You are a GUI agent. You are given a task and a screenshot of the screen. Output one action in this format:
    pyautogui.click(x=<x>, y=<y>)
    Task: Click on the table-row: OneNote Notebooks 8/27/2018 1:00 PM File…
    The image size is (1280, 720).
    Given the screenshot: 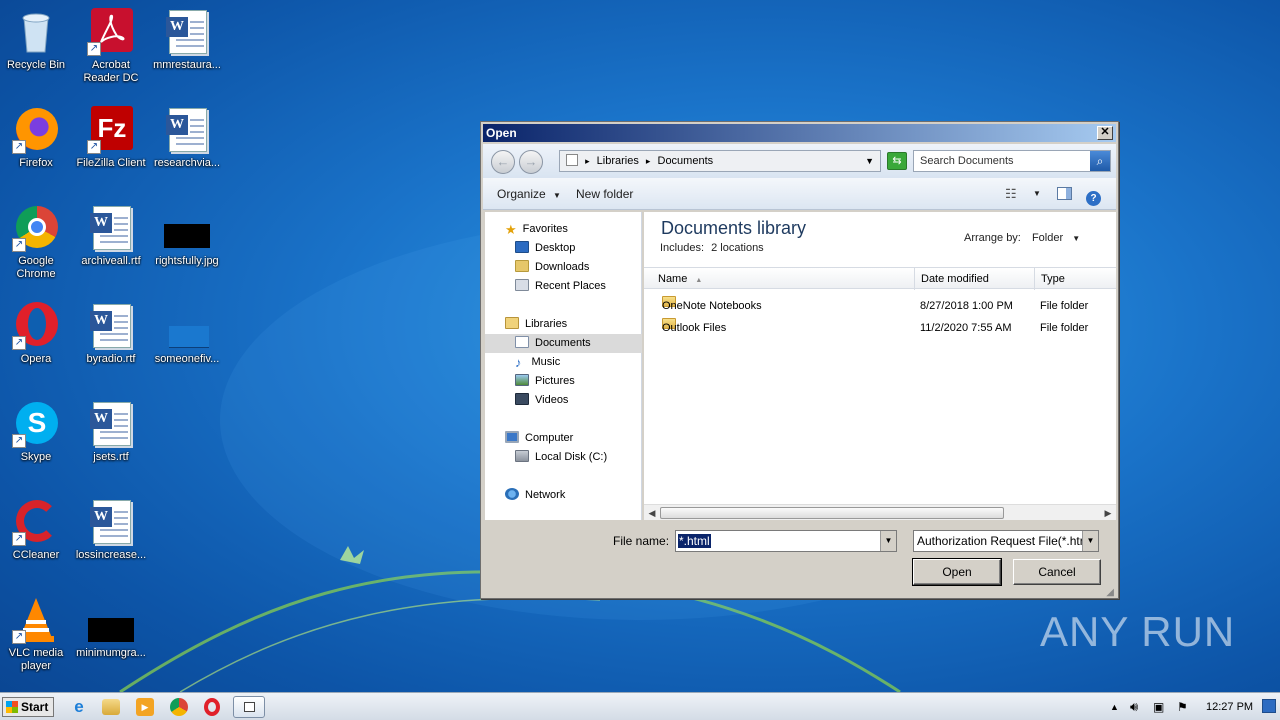 What is the action you would take?
    pyautogui.click(x=880, y=306)
    